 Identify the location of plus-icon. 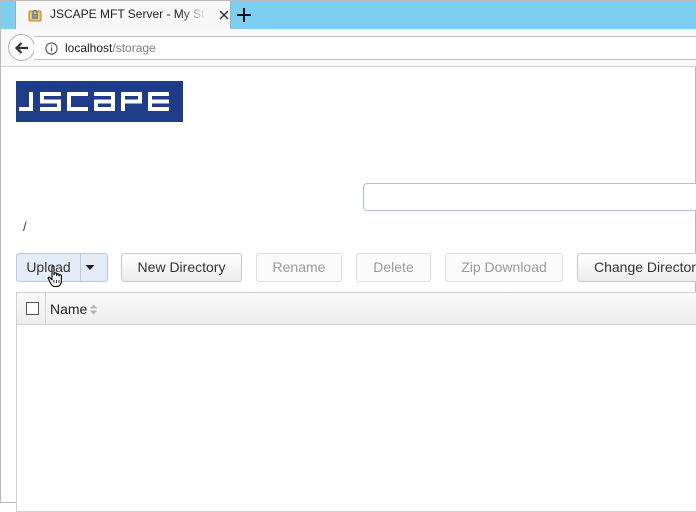
(244, 15).